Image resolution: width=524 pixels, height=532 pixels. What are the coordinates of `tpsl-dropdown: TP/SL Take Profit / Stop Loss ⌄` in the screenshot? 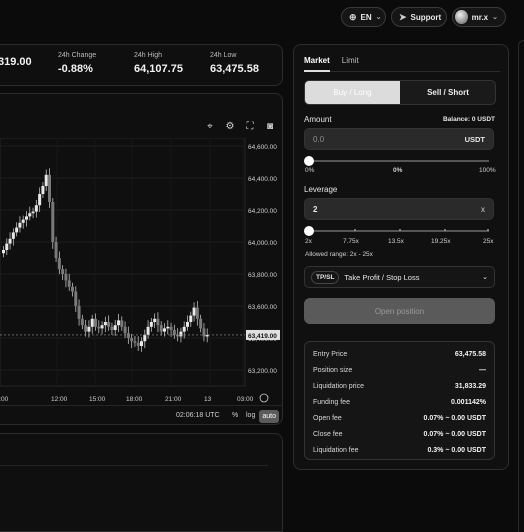 It's located at (399, 277).